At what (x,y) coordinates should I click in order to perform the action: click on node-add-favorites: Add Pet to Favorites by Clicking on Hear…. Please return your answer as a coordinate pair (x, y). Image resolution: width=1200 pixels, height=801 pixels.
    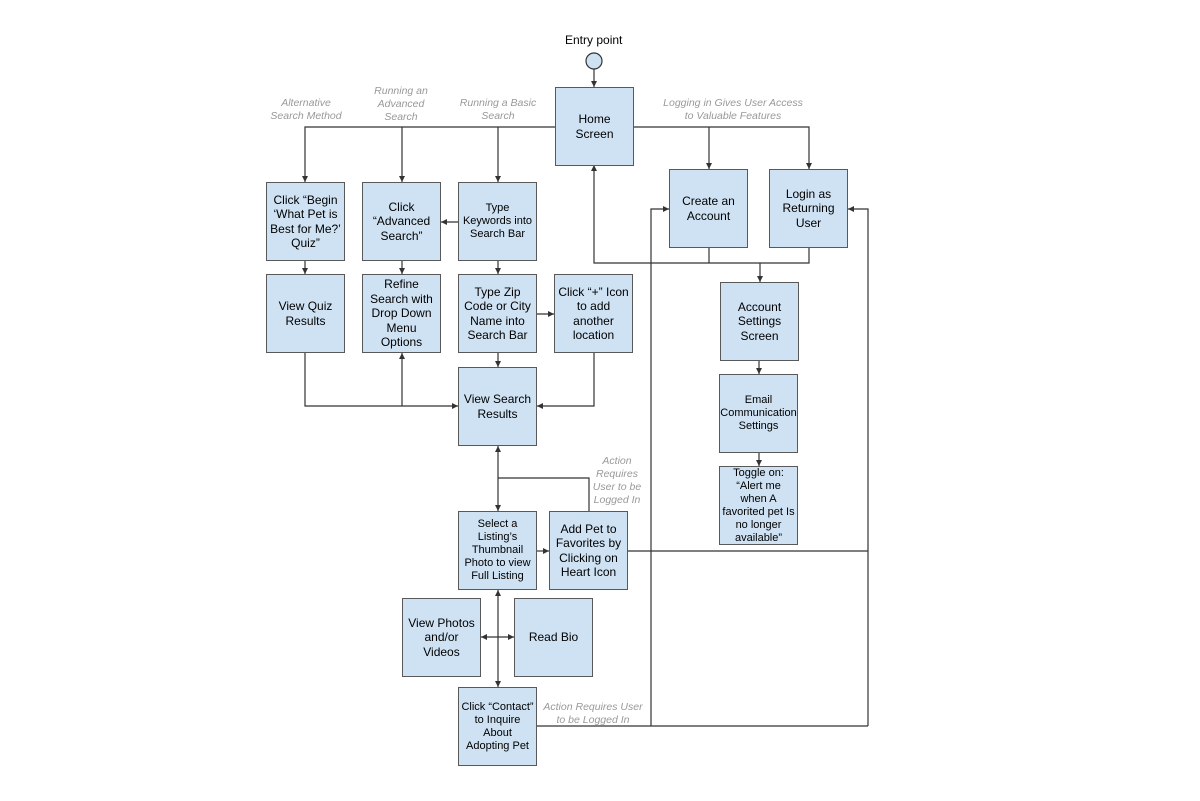
    Looking at the image, I should click on (588, 550).